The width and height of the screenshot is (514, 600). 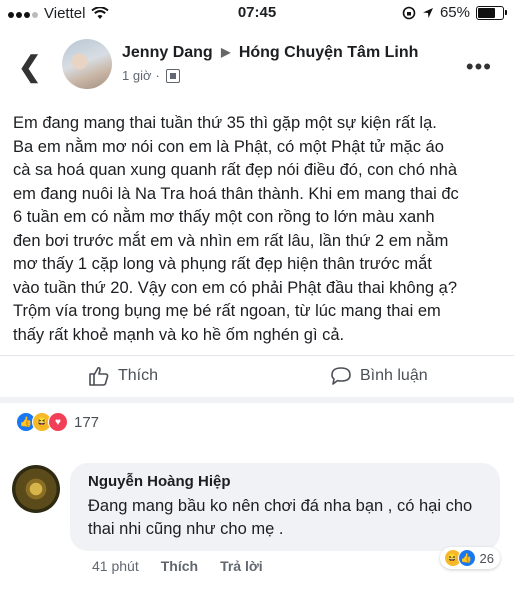 What do you see at coordinates (466, 558) in the screenshot?
I see `like-reaction-icon: 👍` at bounding box center [466, 558].